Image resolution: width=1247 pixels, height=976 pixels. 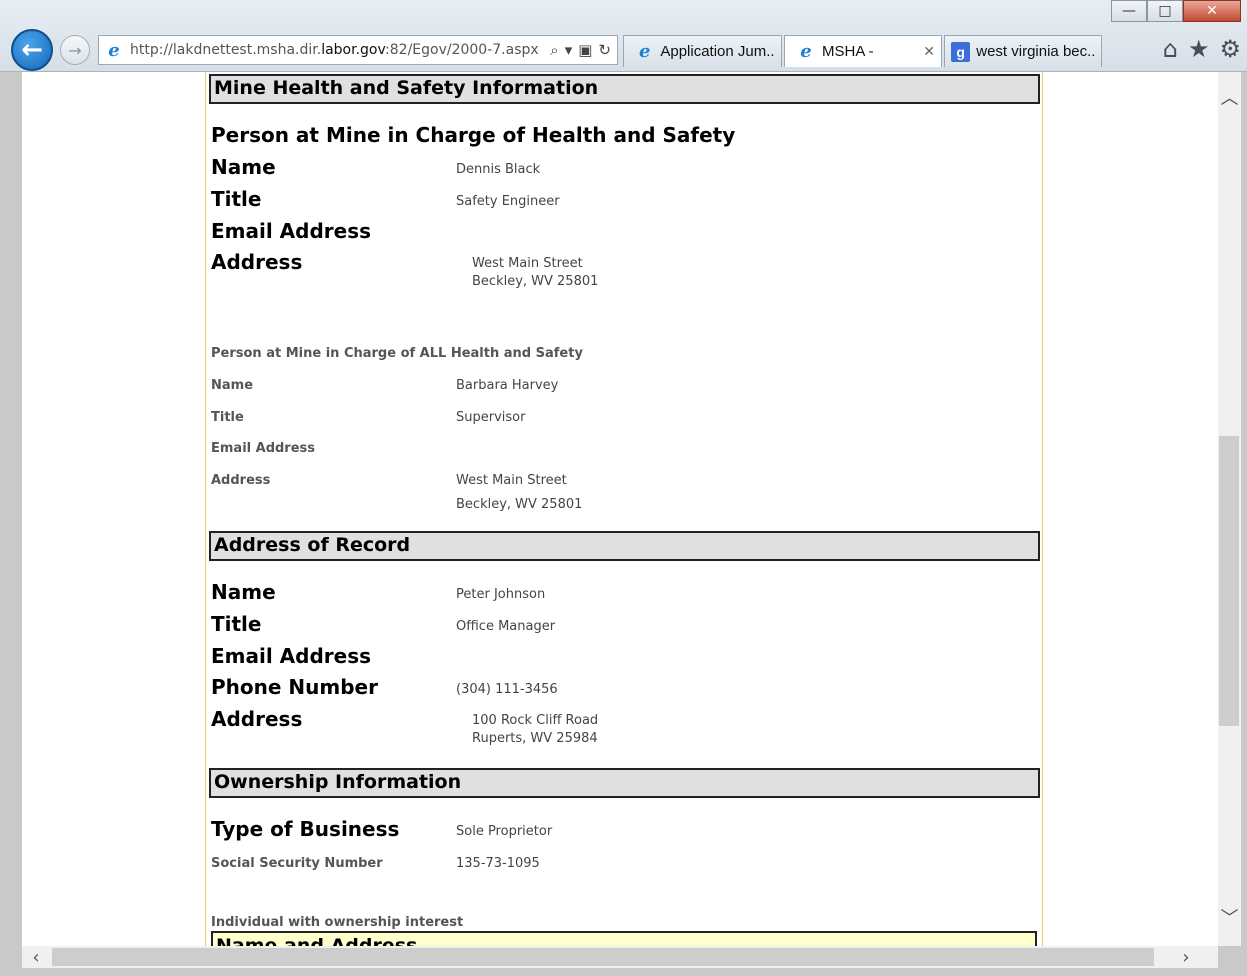 I want to click on address-line-2: Ruperts, WV 25984, so click(x=535, y=738).